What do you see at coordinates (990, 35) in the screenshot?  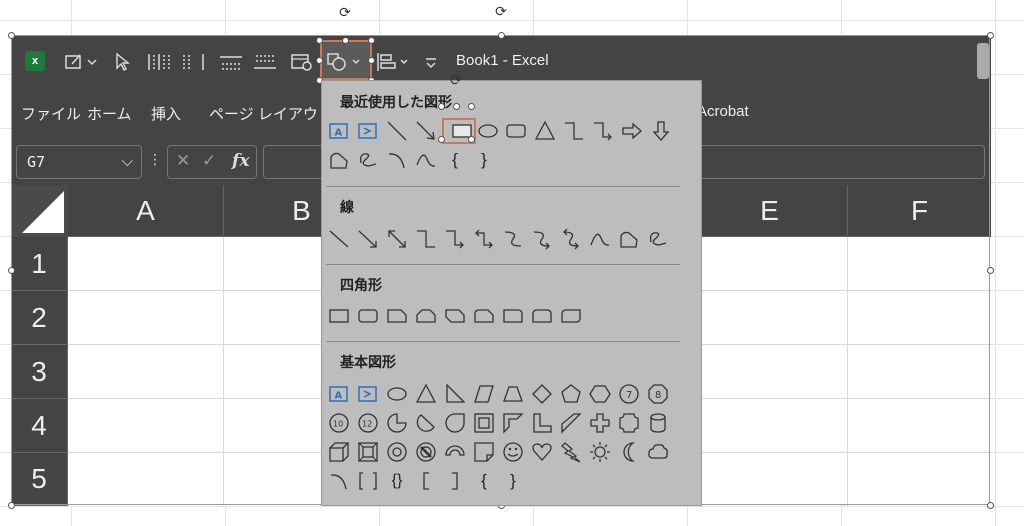 I see `resize-handle-tr` at bounding box center [990, 35].